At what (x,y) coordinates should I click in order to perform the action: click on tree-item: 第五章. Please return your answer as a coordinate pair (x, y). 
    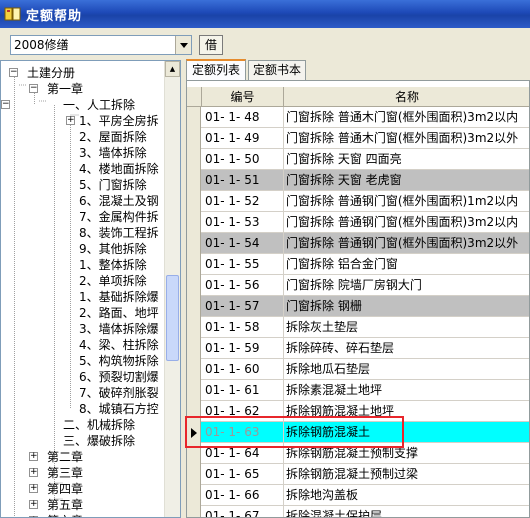
    Looking at the image, I should click on (65, 505).